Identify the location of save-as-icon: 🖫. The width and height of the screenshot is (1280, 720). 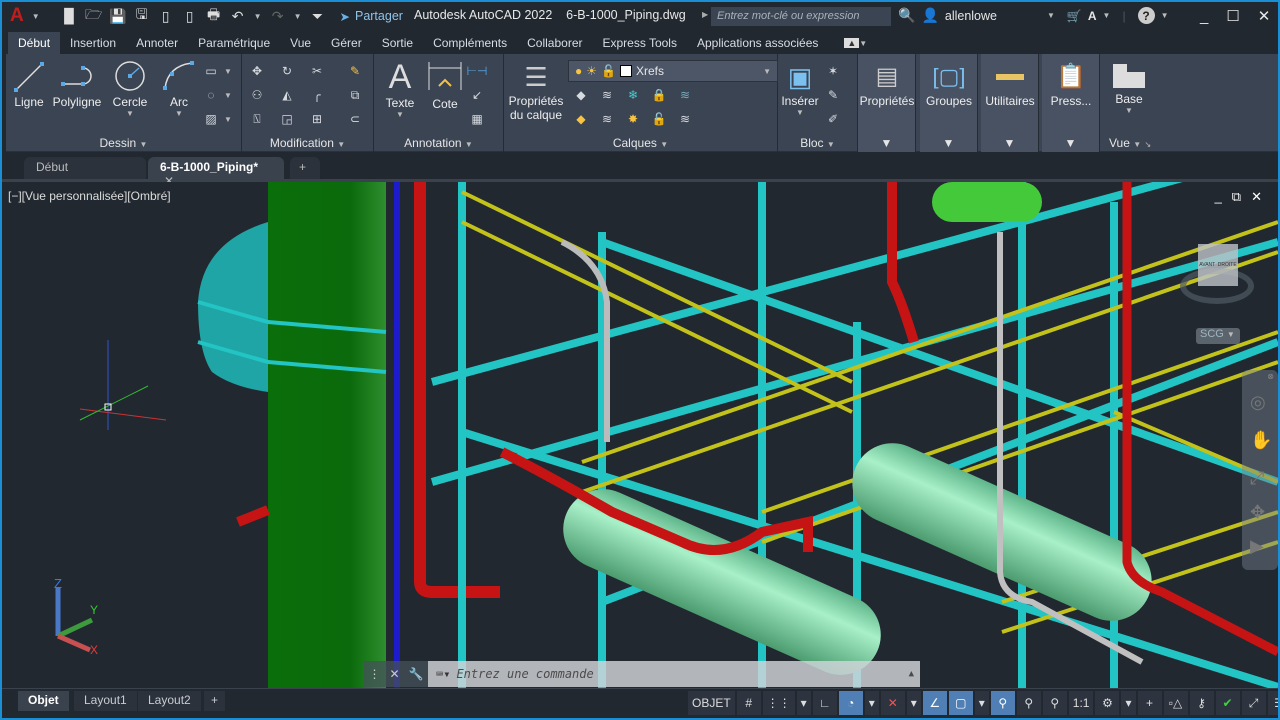
(142, 15).